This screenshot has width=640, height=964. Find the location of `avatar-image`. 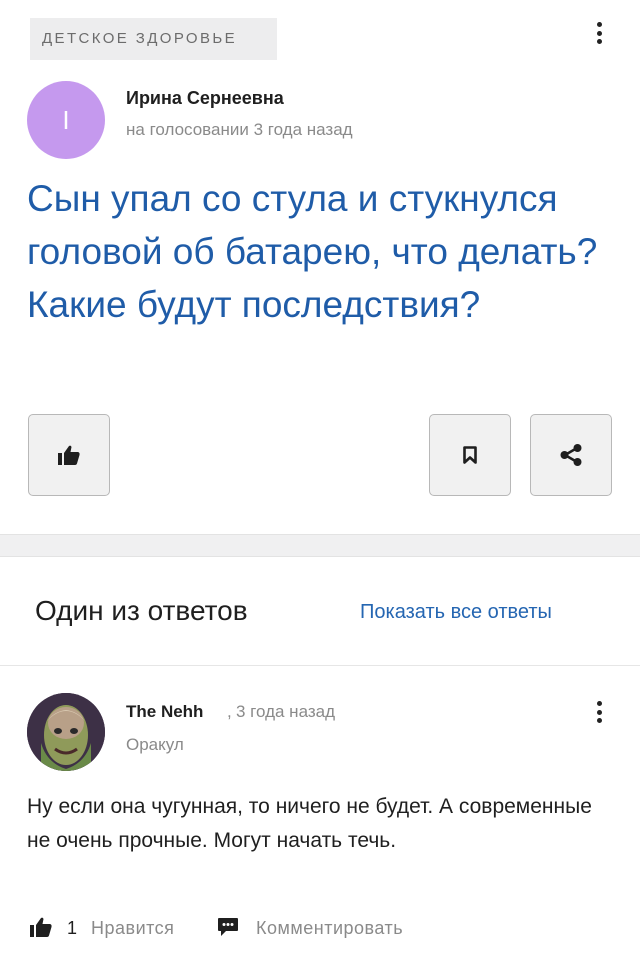

avatar-image is located at coordinates (66, 732).